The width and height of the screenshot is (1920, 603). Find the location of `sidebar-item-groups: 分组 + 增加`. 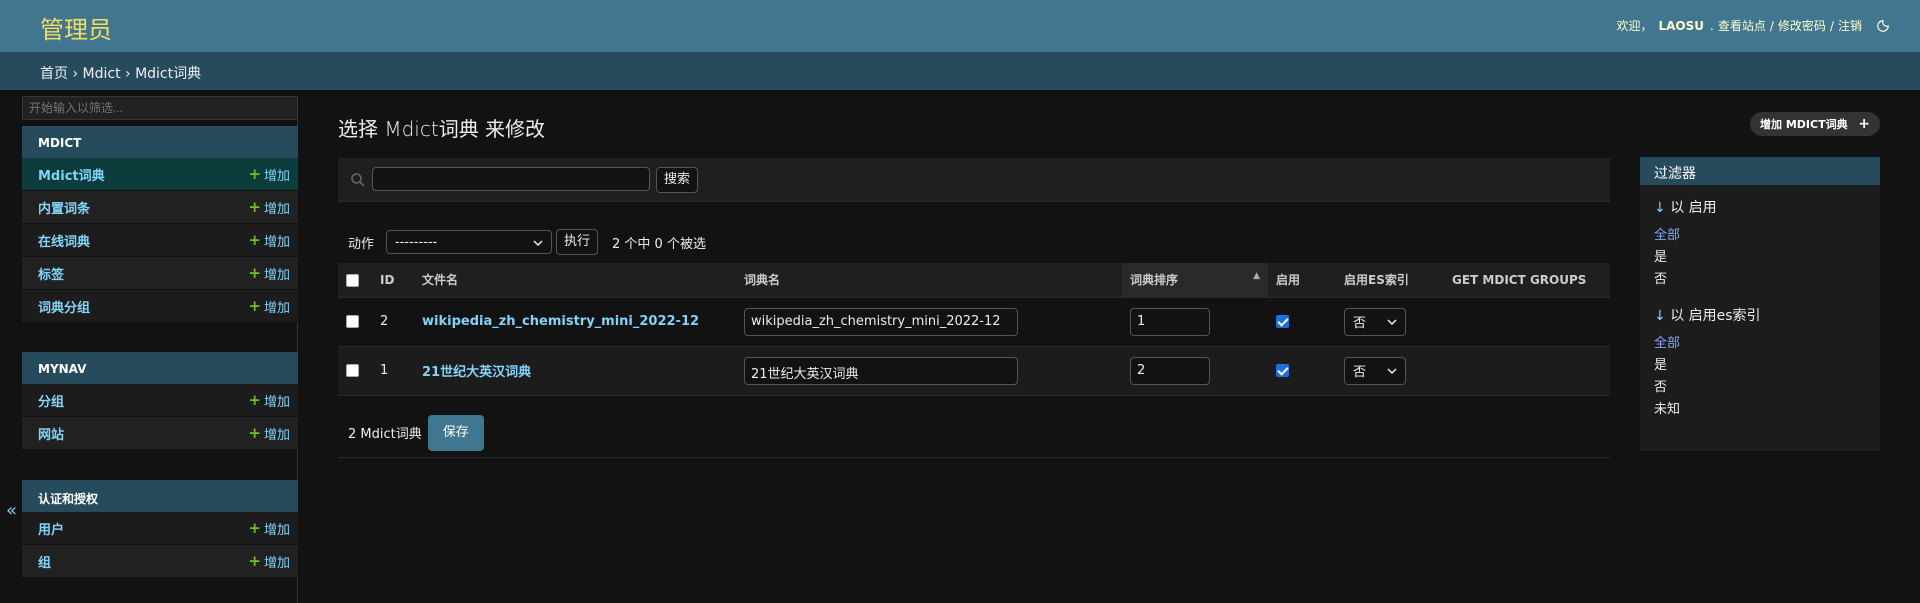

sidebar-item-groups: 分组 + 增加 is located at coordinates (160, 400).